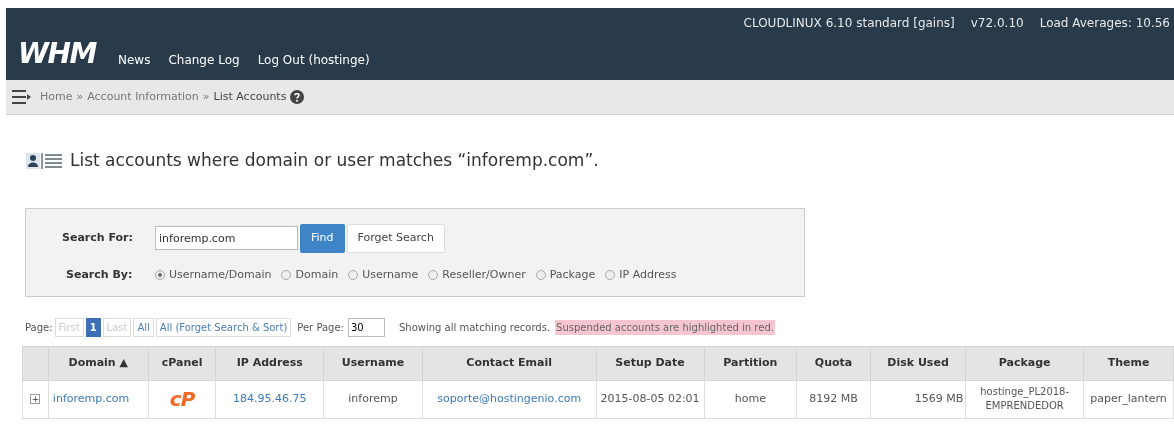  I want to click on radio-option: Username, so click(383, 274).